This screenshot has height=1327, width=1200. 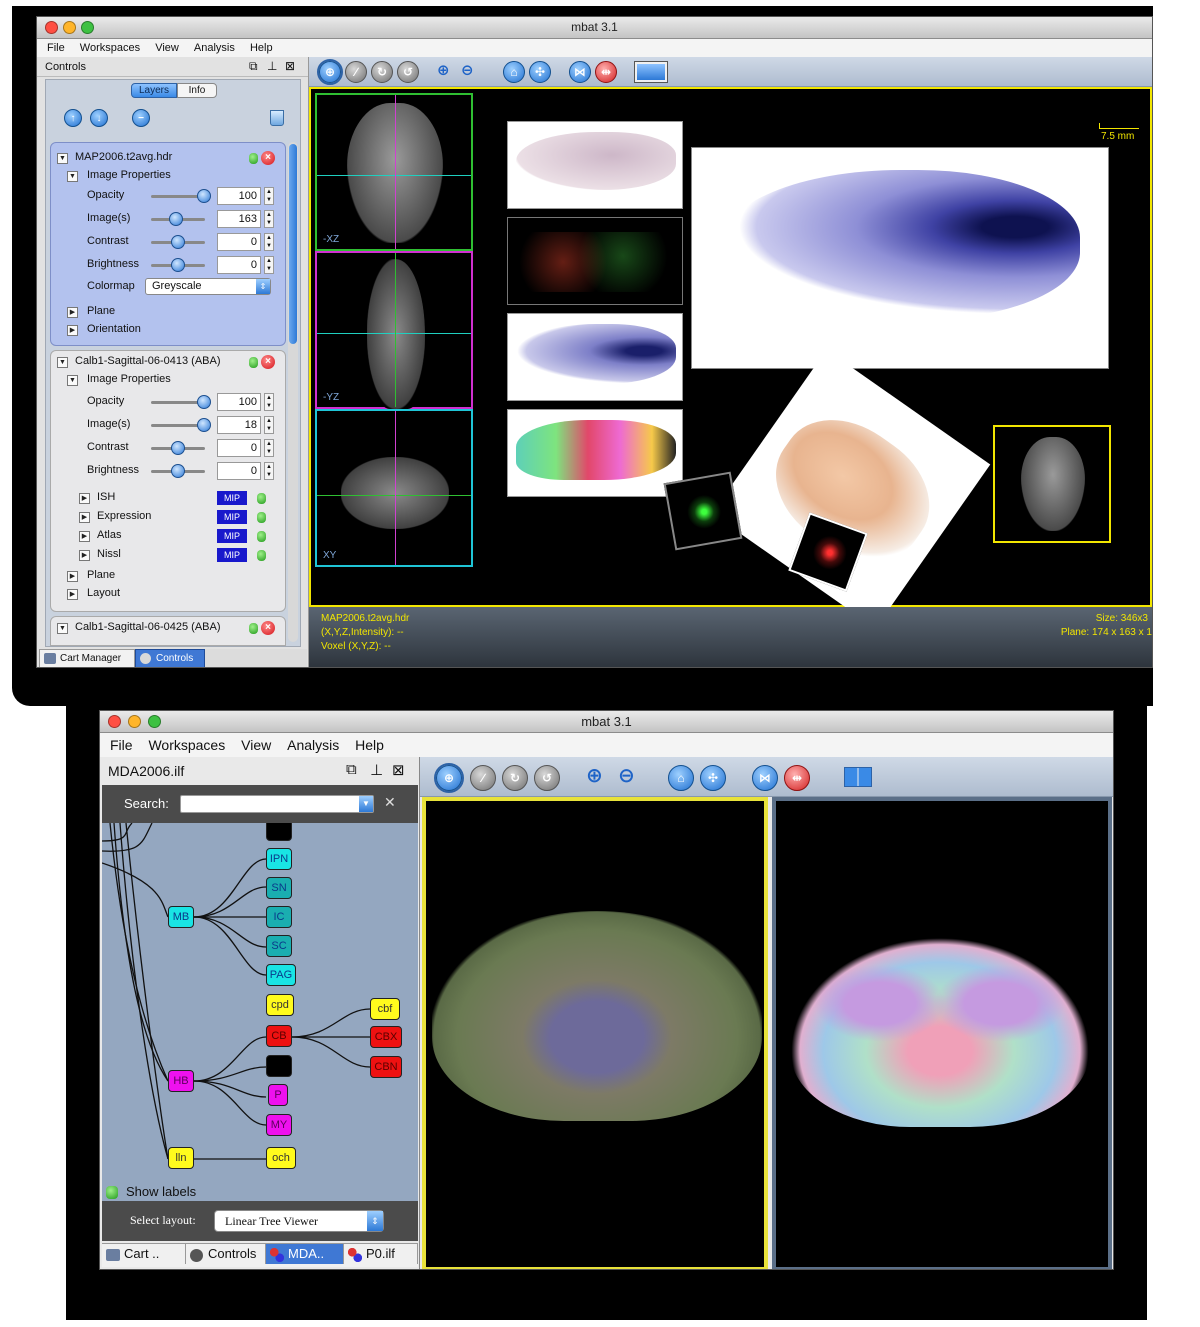 I want to click on green-neuron-view, so click(x=703, y=511).